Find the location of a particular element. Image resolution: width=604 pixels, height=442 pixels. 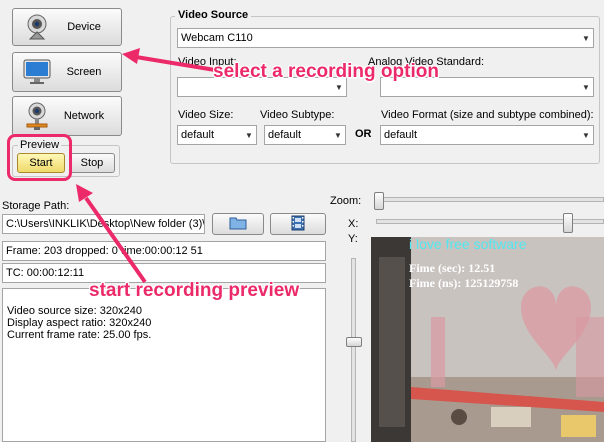

film-icon is located at coordinates (298, 224).